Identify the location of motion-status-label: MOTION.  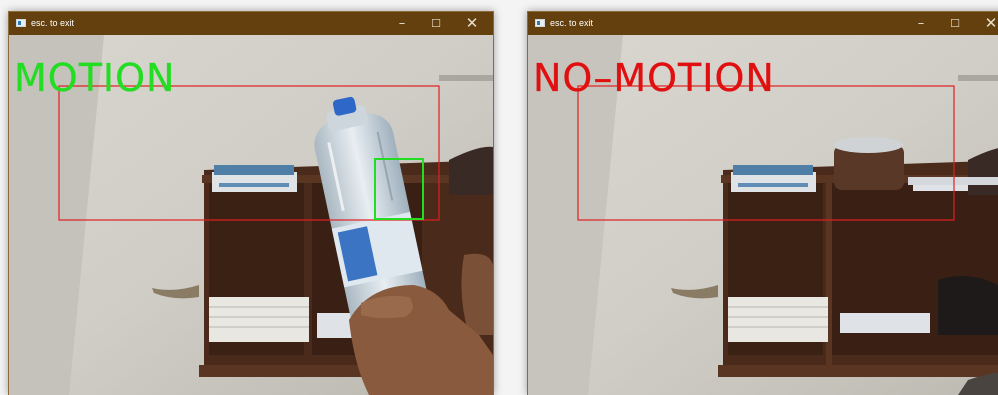
(95, 78).